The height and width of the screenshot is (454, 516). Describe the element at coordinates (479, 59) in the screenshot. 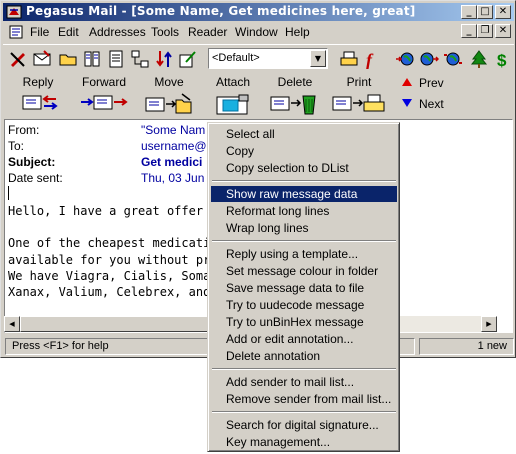

I see `tree-icon` at that location.